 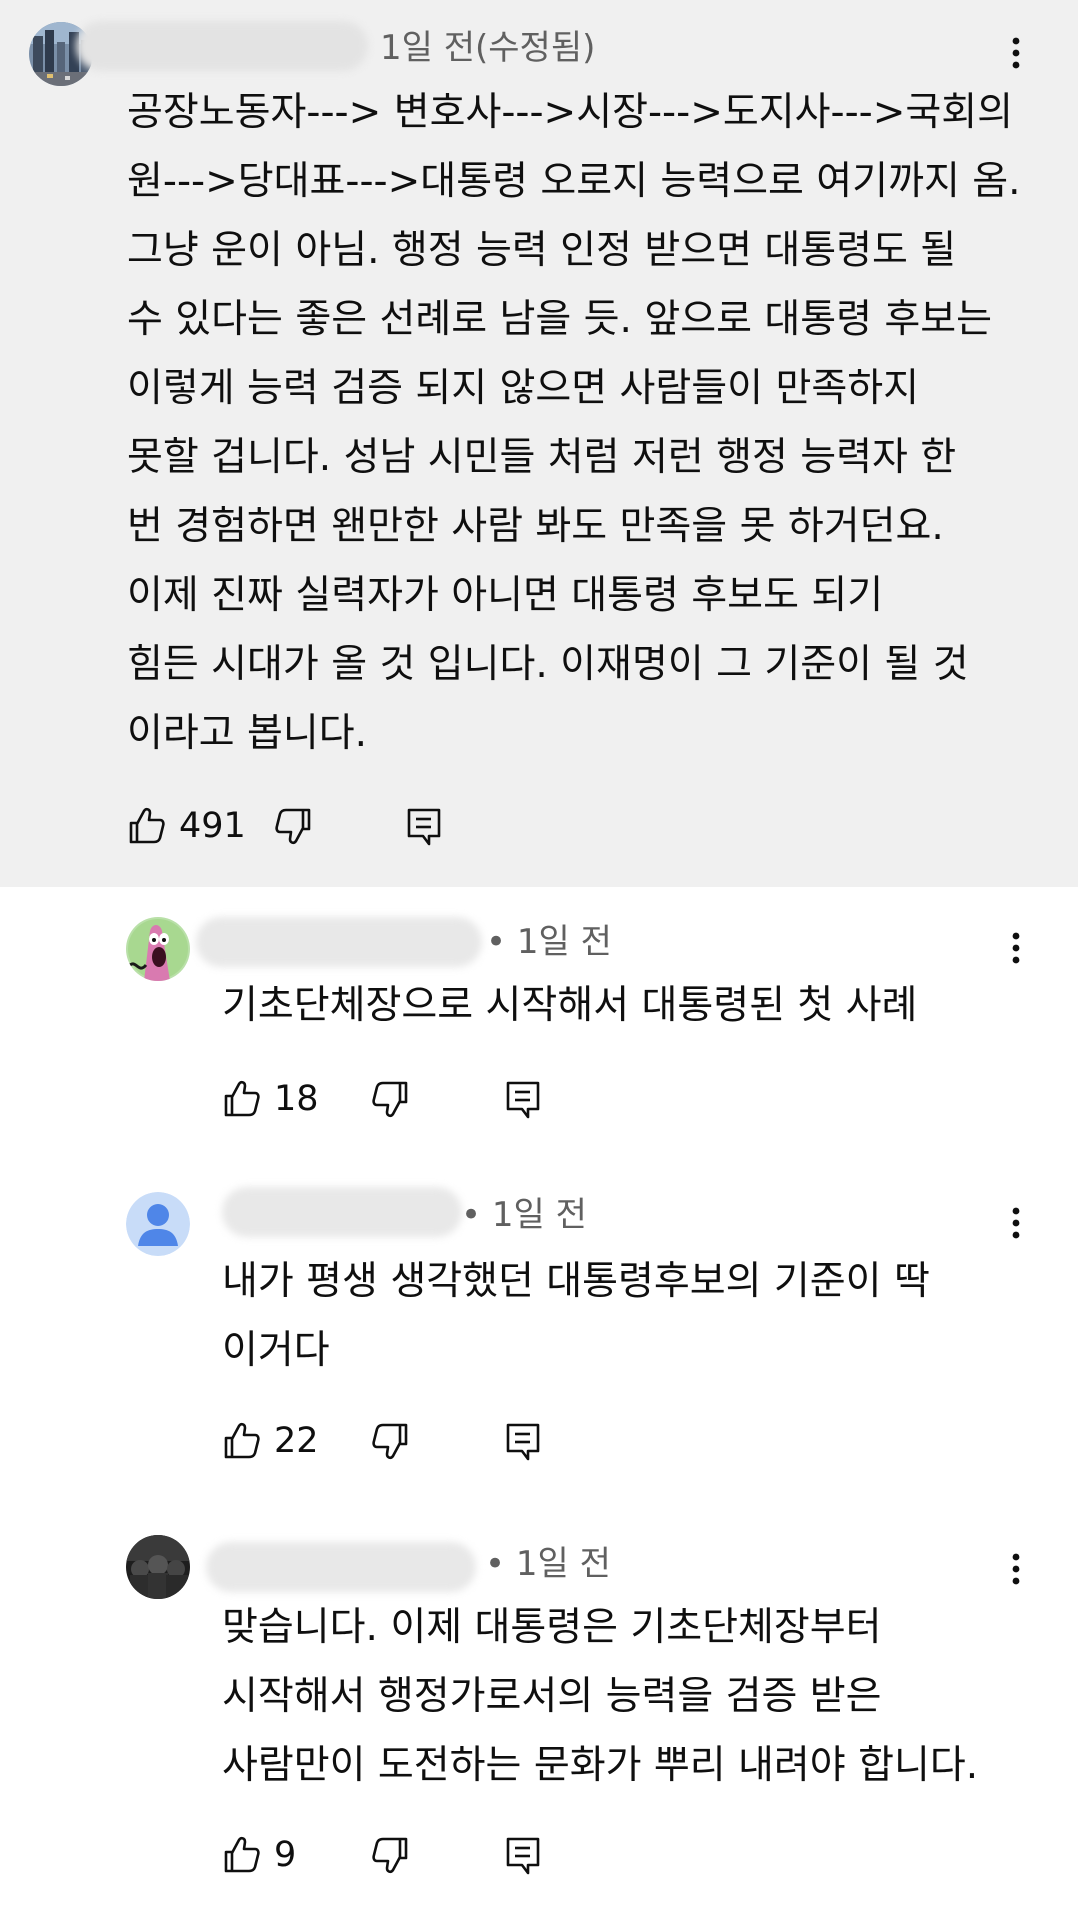 I want to click on cartoon-character-avatar-icon, so click(x=158, y=949).